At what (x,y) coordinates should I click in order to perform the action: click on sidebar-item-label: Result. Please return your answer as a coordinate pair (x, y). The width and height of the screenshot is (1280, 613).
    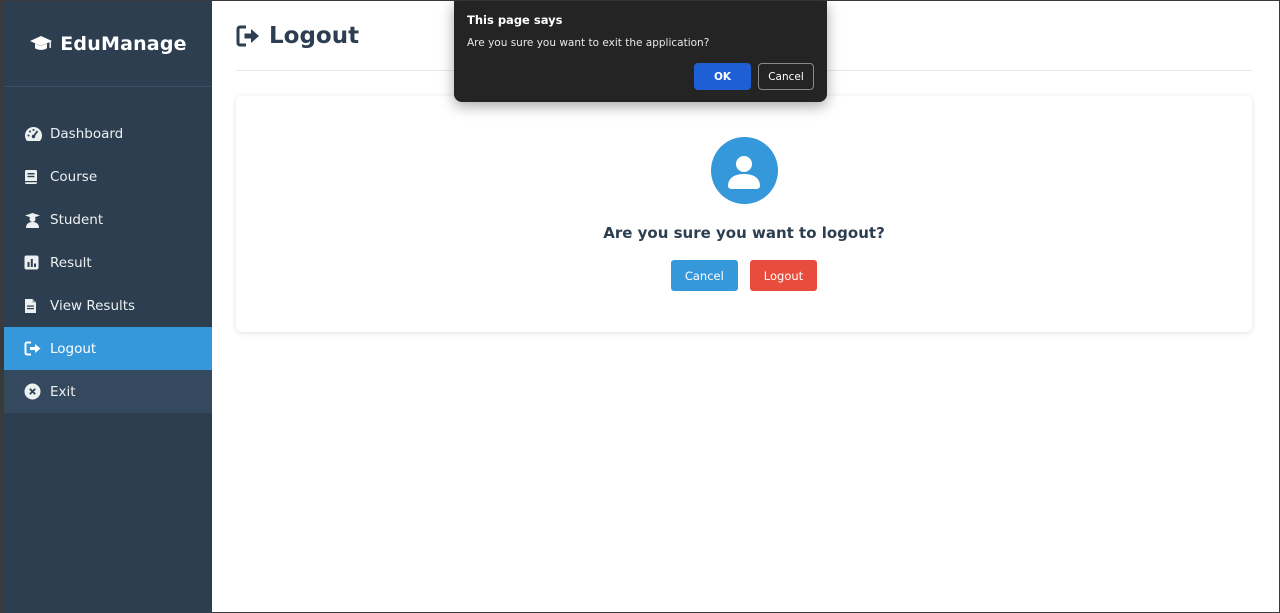
    Looking at the image, I should click on (71, 262).